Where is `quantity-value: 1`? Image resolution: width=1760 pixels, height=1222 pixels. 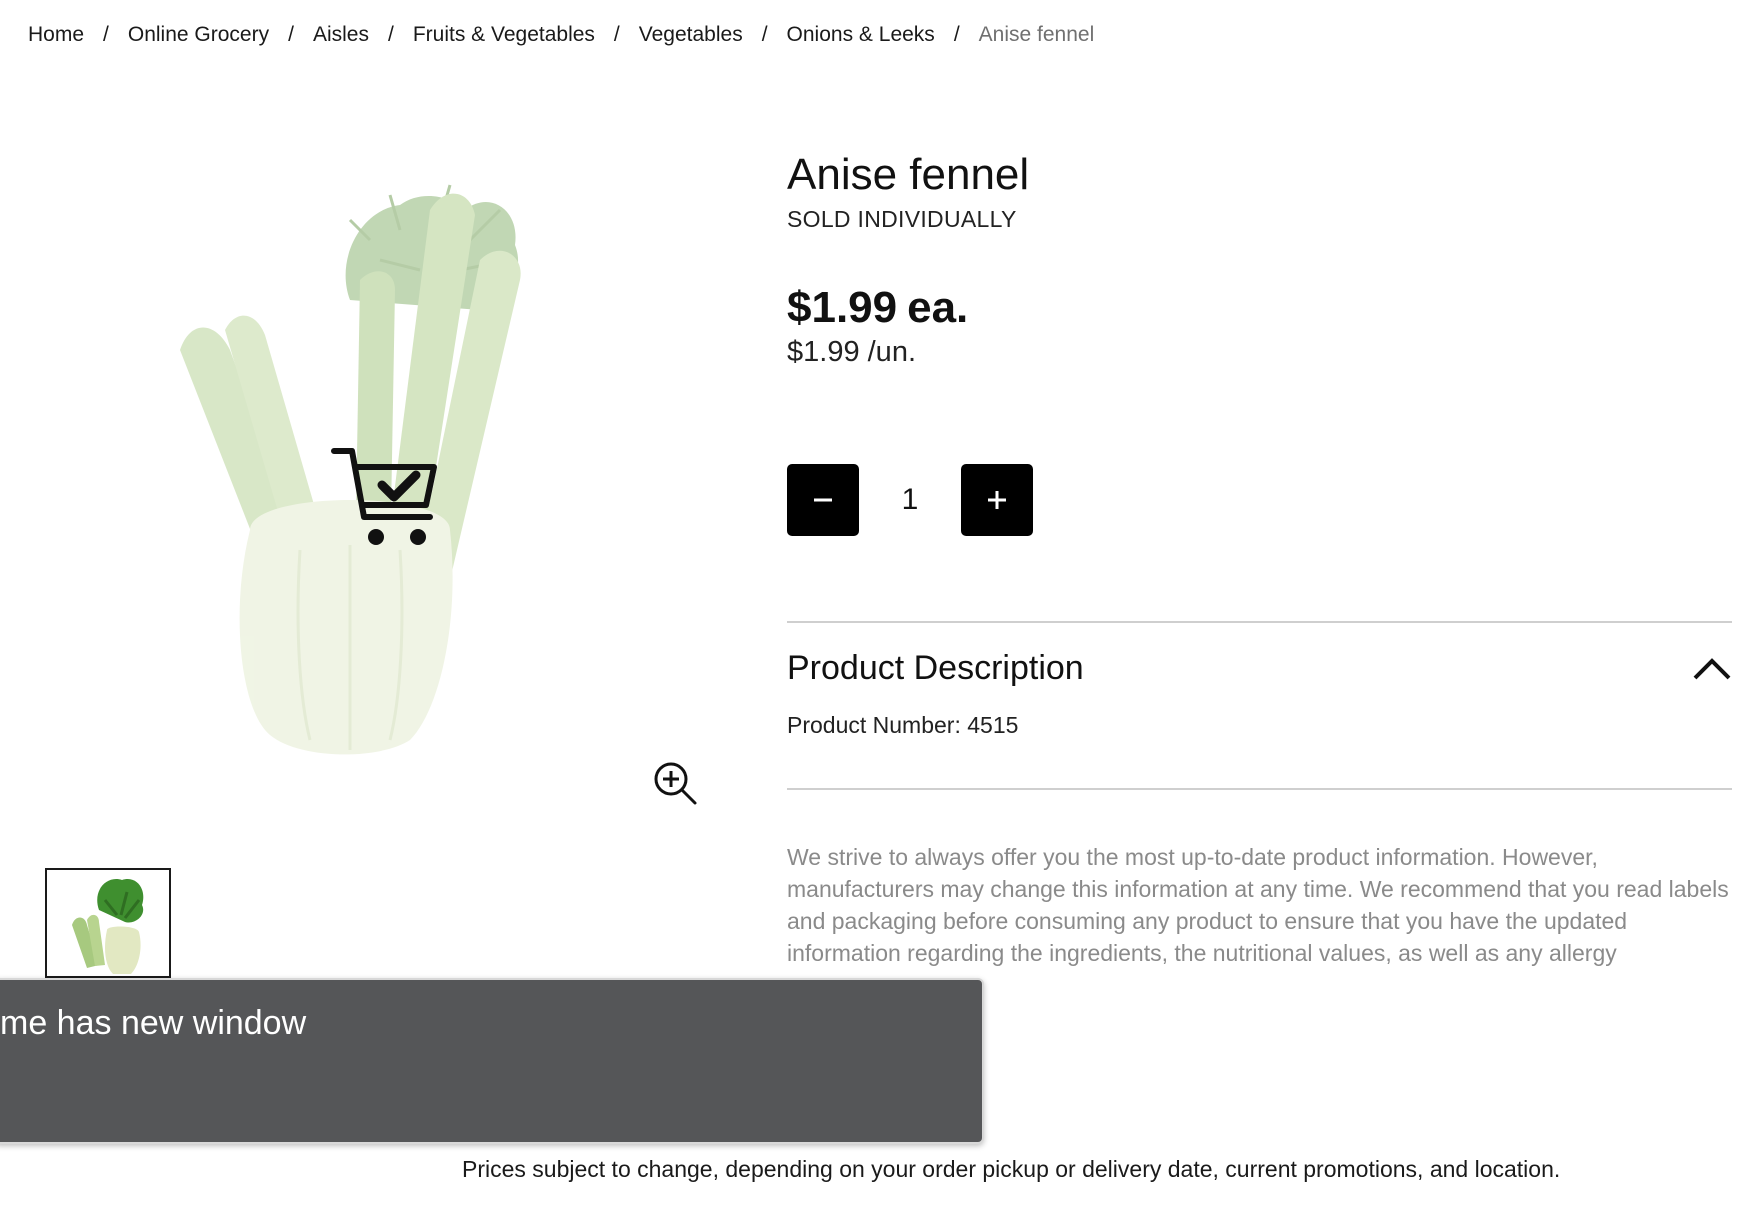 quantity-value: 1 is located at coordinates (910, 500).